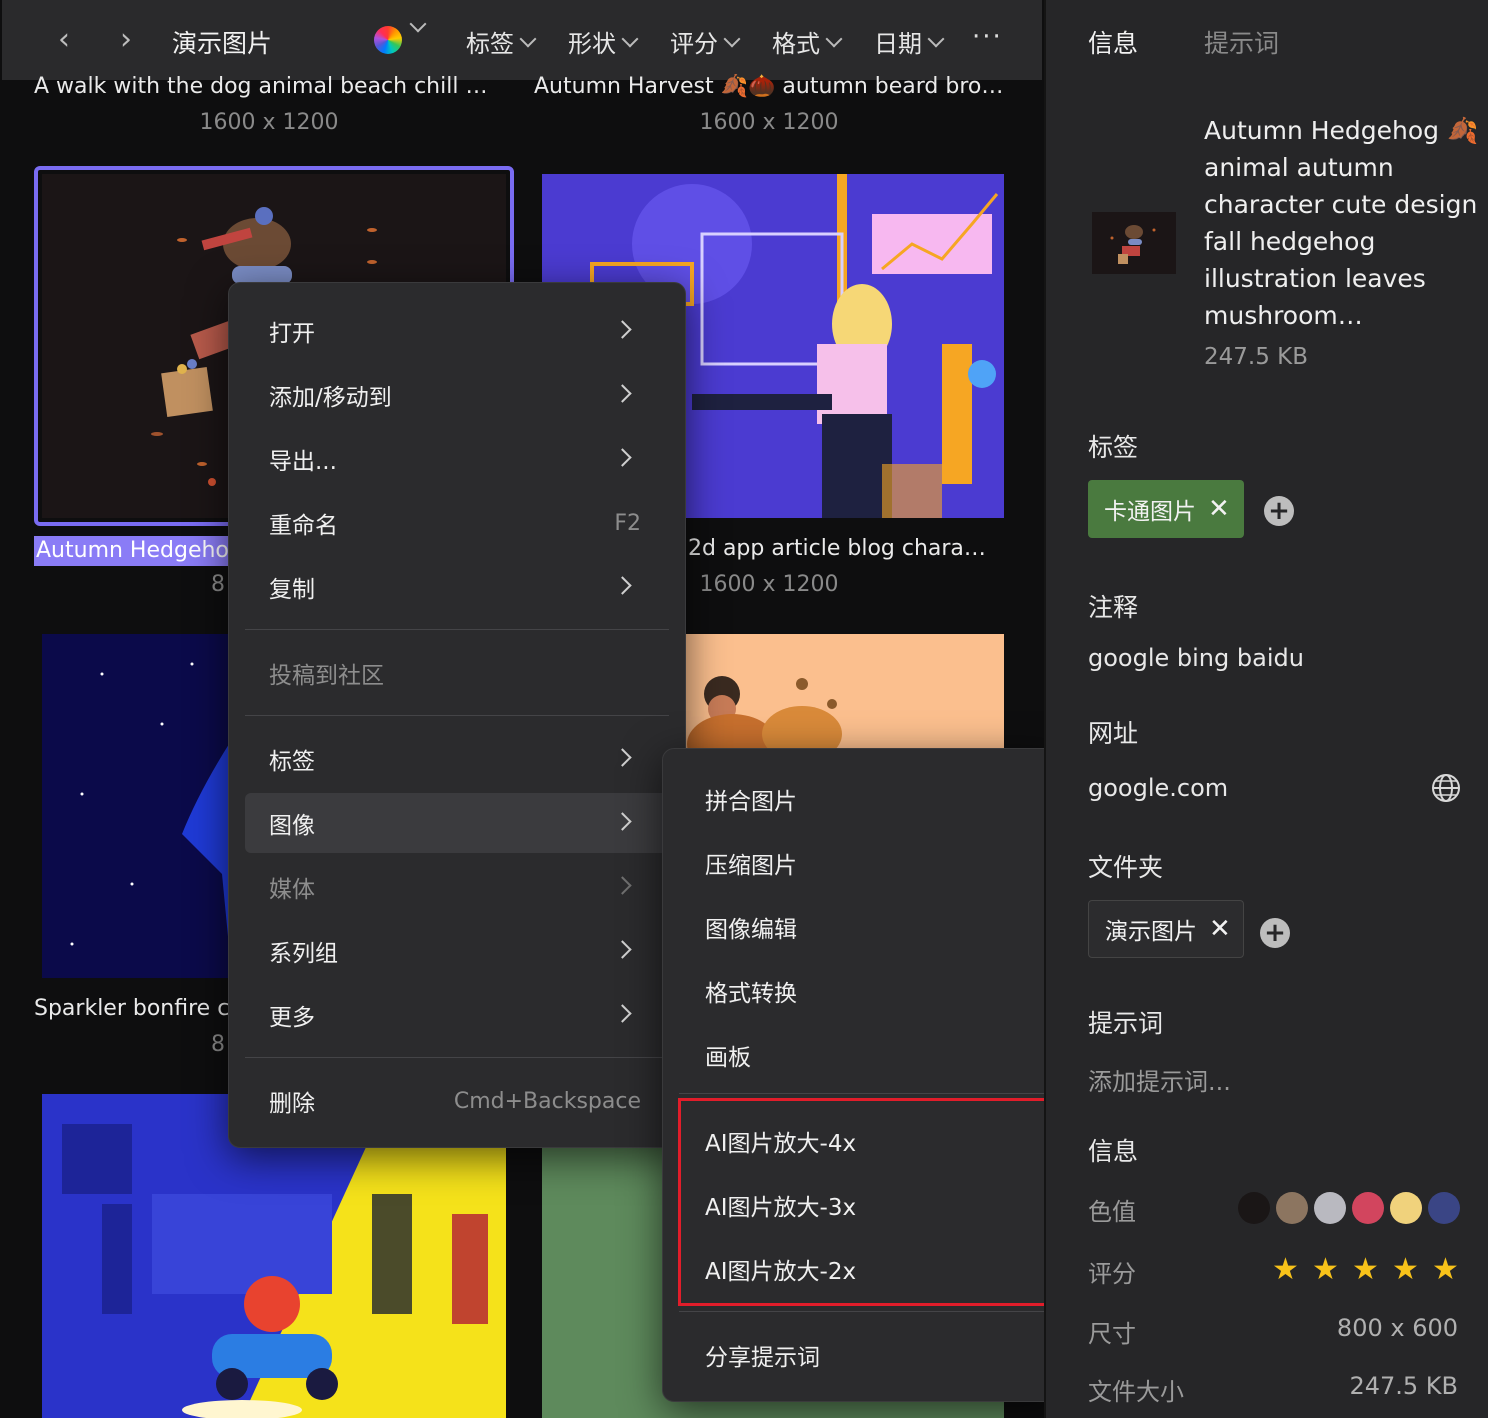 The image size is (1488, 1418). Describe the element at coordinates (292, 334) in the screenshot. I see `menu-item-label: 打开` at that location.